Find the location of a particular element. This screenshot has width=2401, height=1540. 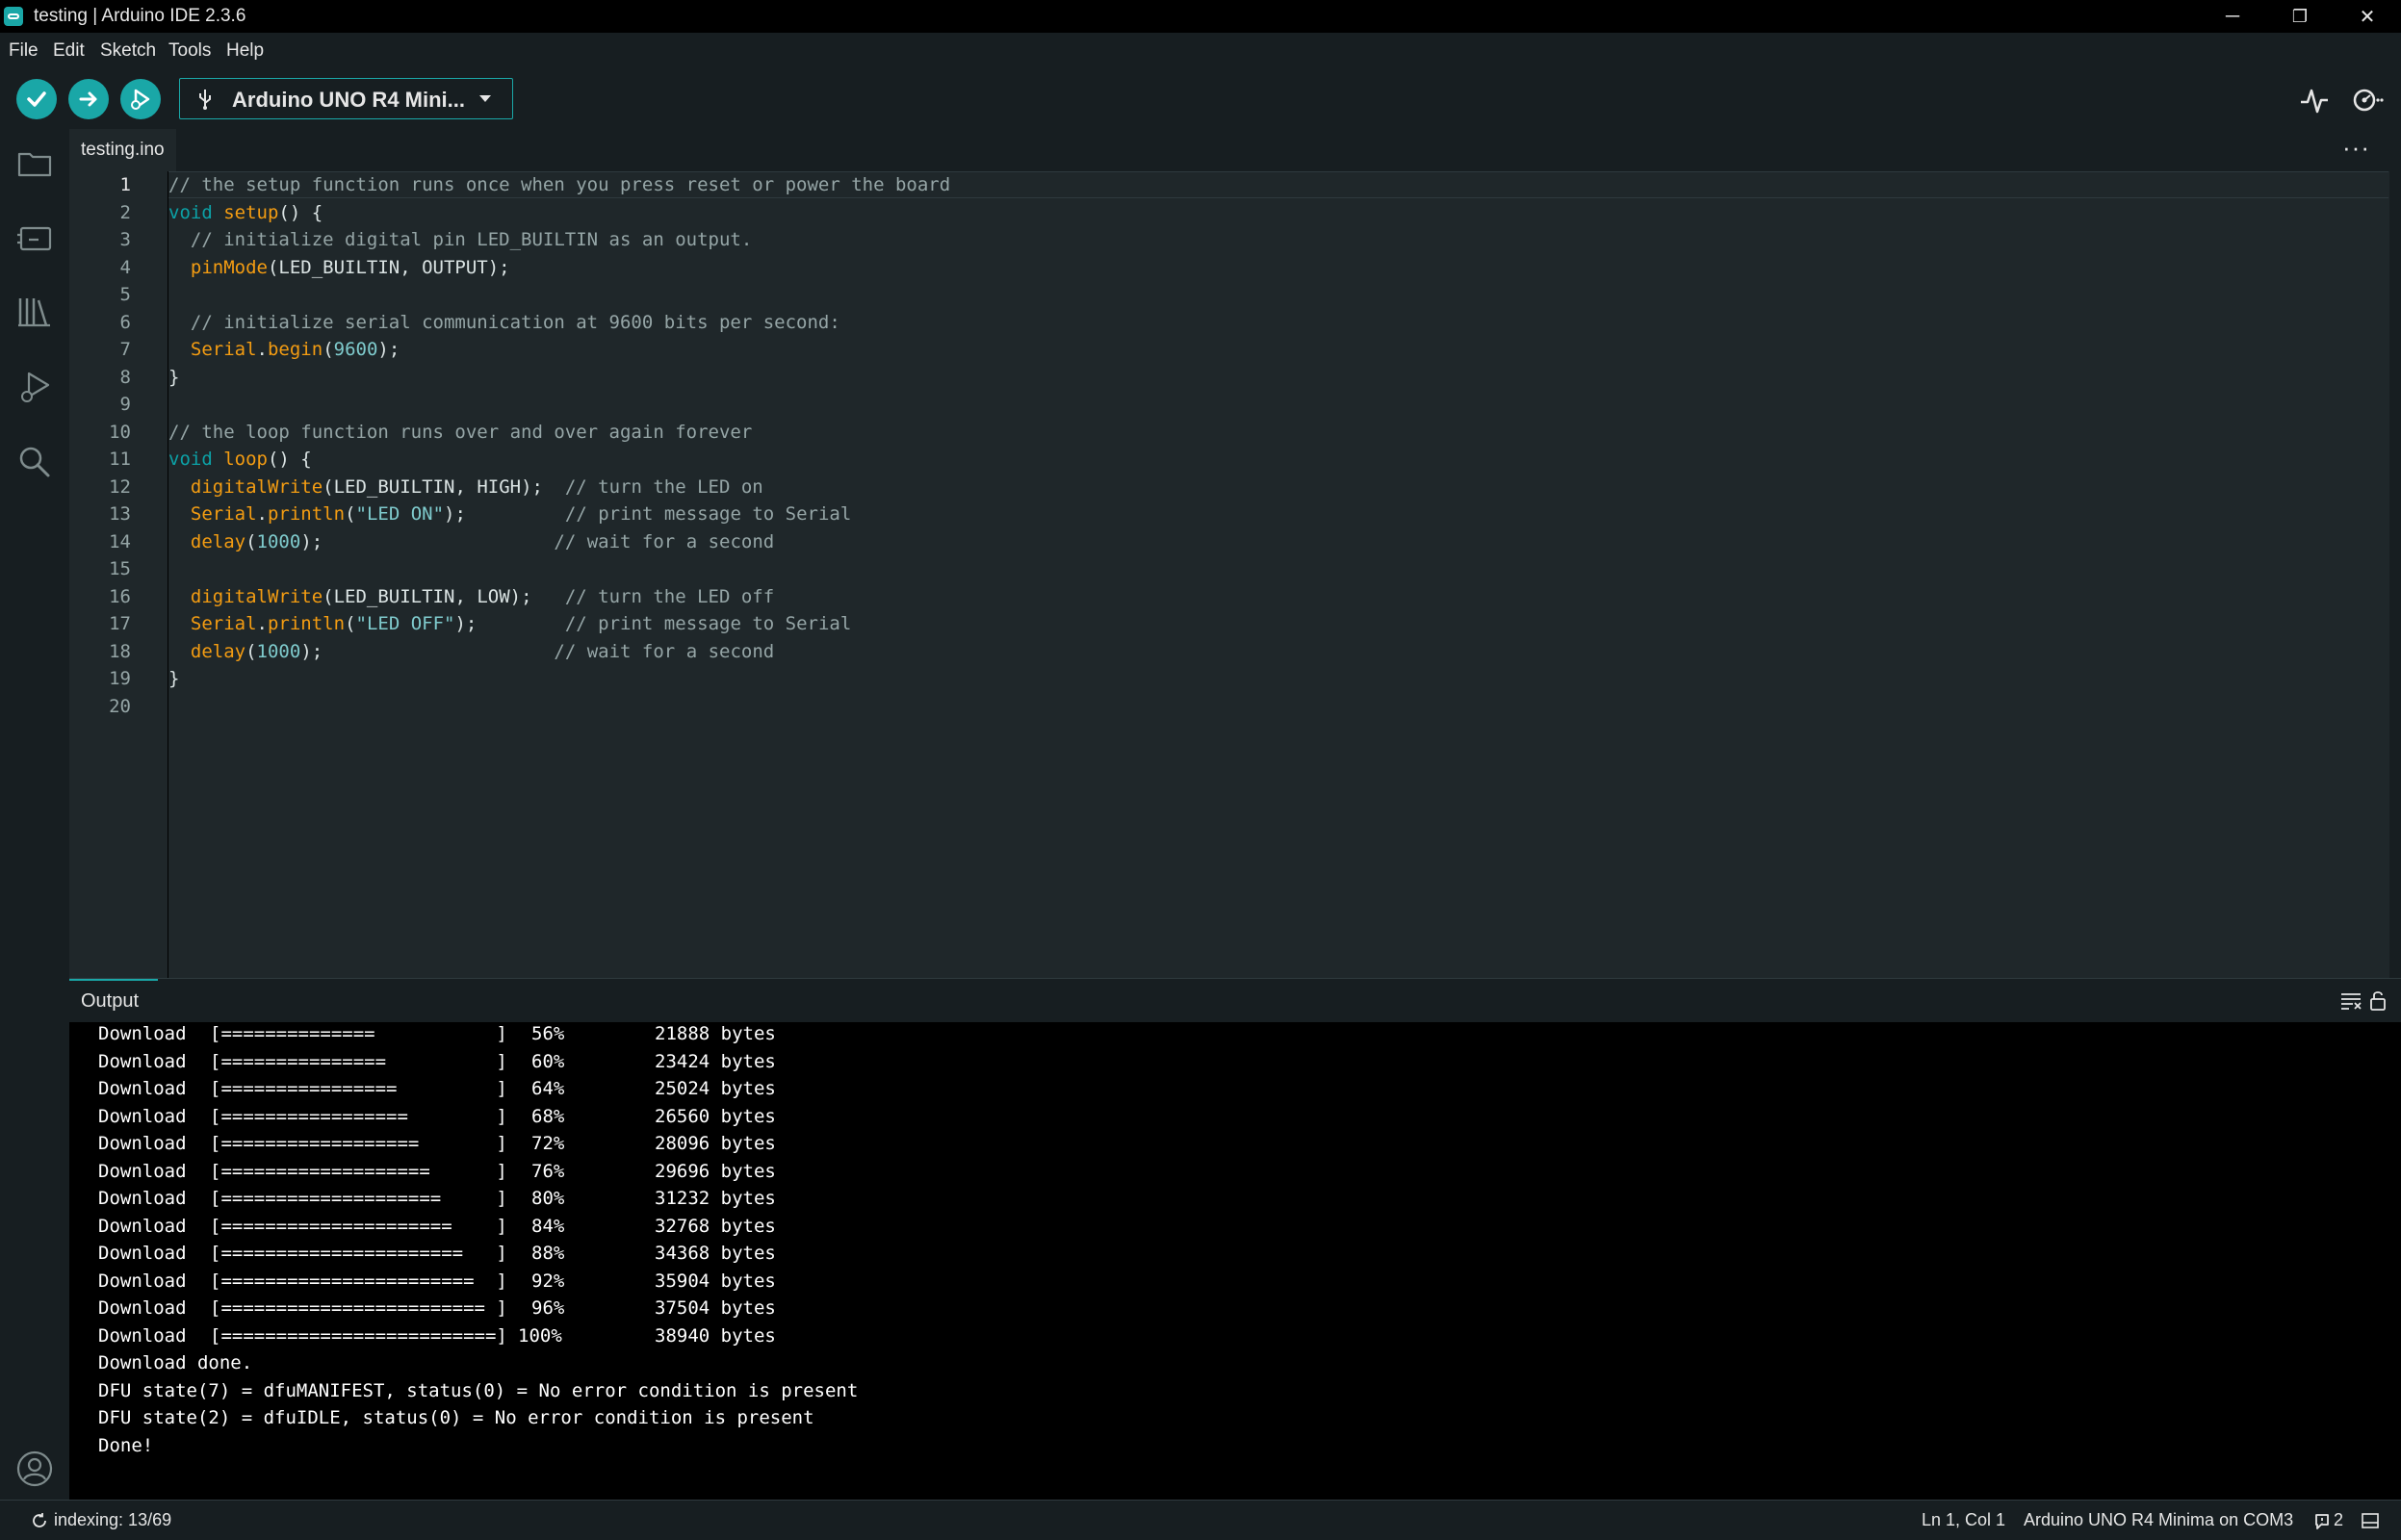

usb-icon is located at coordinates (205, 100).